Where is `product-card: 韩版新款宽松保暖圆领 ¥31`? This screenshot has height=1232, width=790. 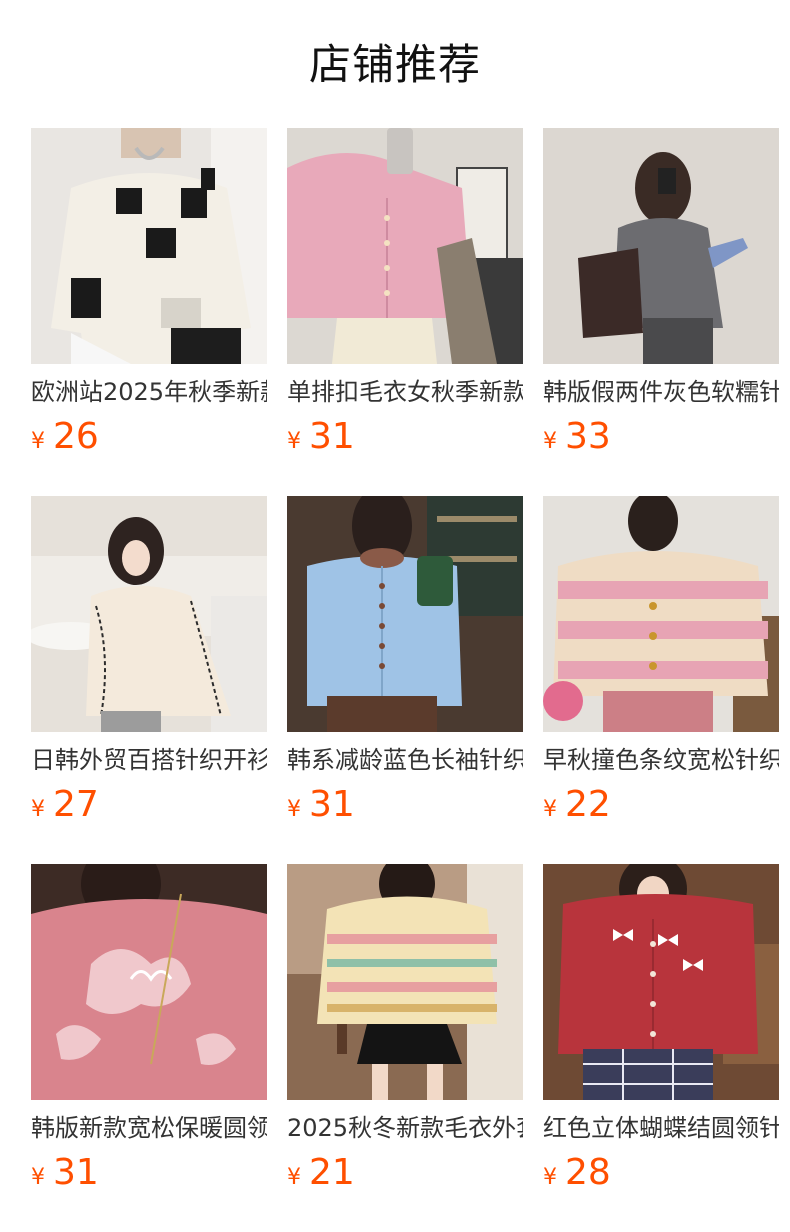 product-card: 韩版新款宽松保暖圆领 ¥31 is located at coordinates (149, 1034).